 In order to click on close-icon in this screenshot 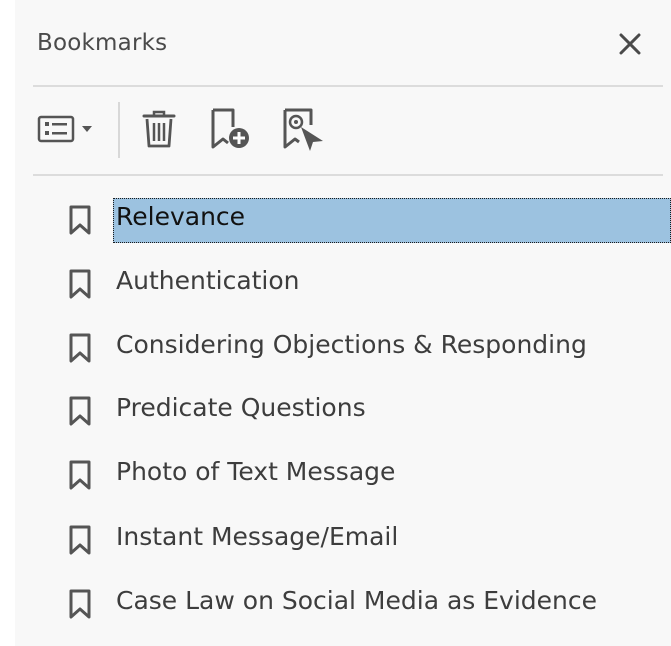, I will do `click(630, 44)`.